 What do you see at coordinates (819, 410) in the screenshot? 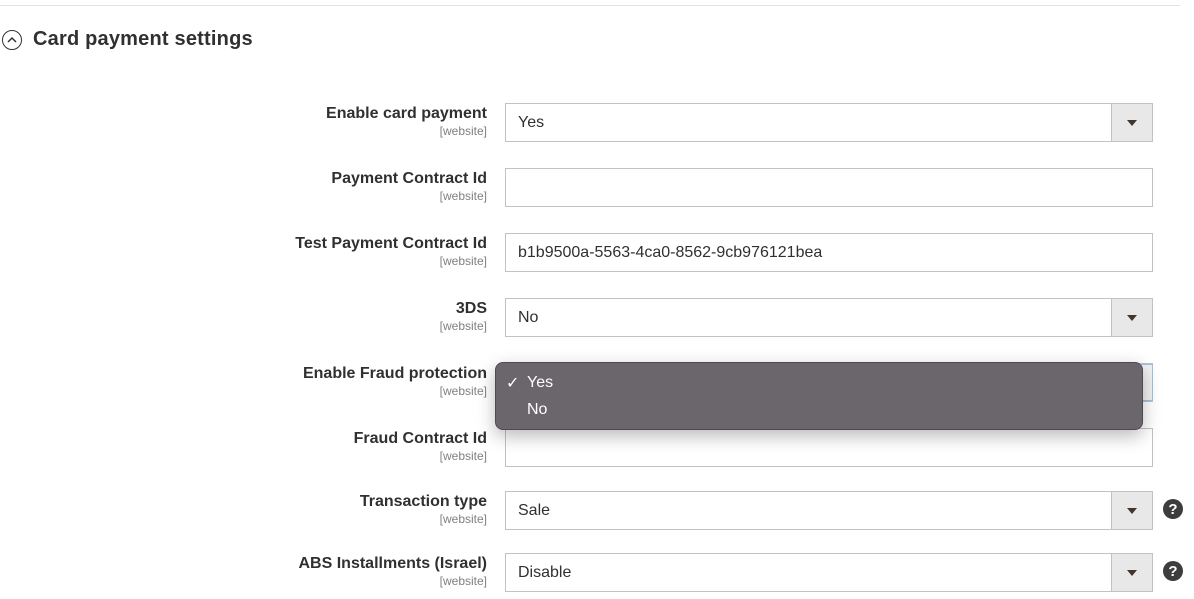
I see `dropdown-option-no: No` at bounding box center [819, 410].